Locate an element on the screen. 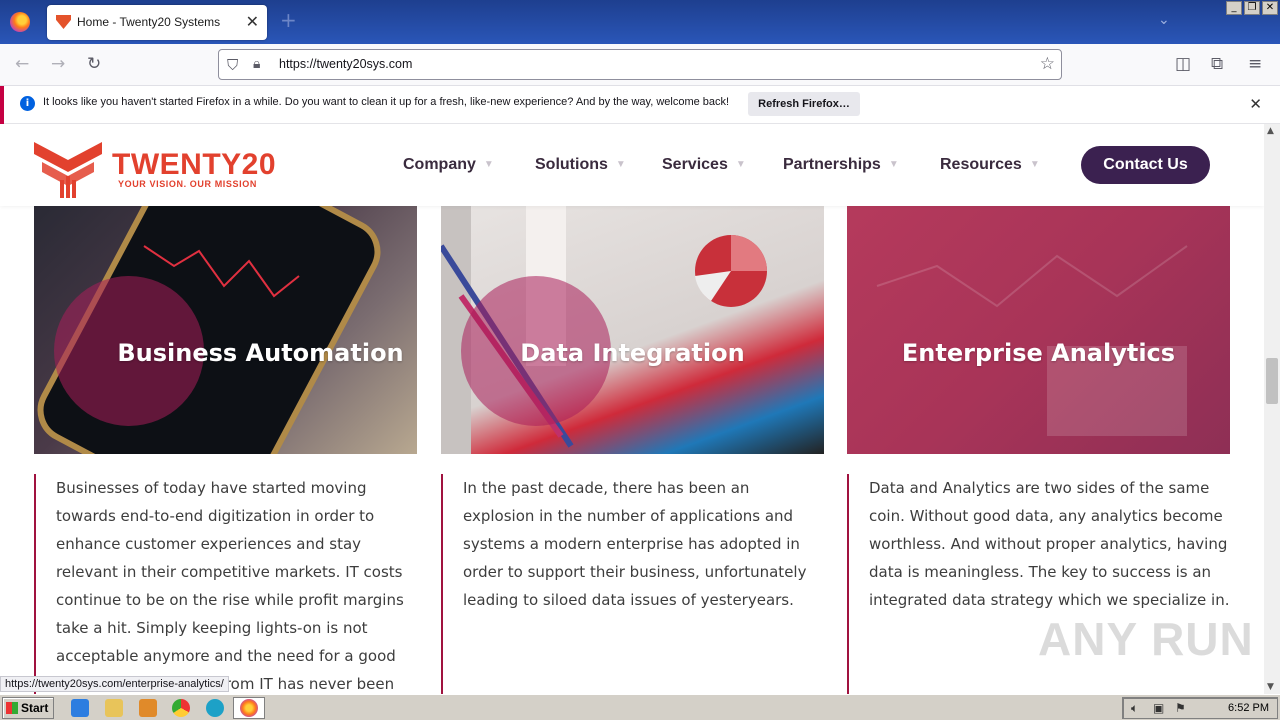 Image resolution: width=1280 pixels, height=720 pixels. edge-icon is located at coordinates (215, 708).